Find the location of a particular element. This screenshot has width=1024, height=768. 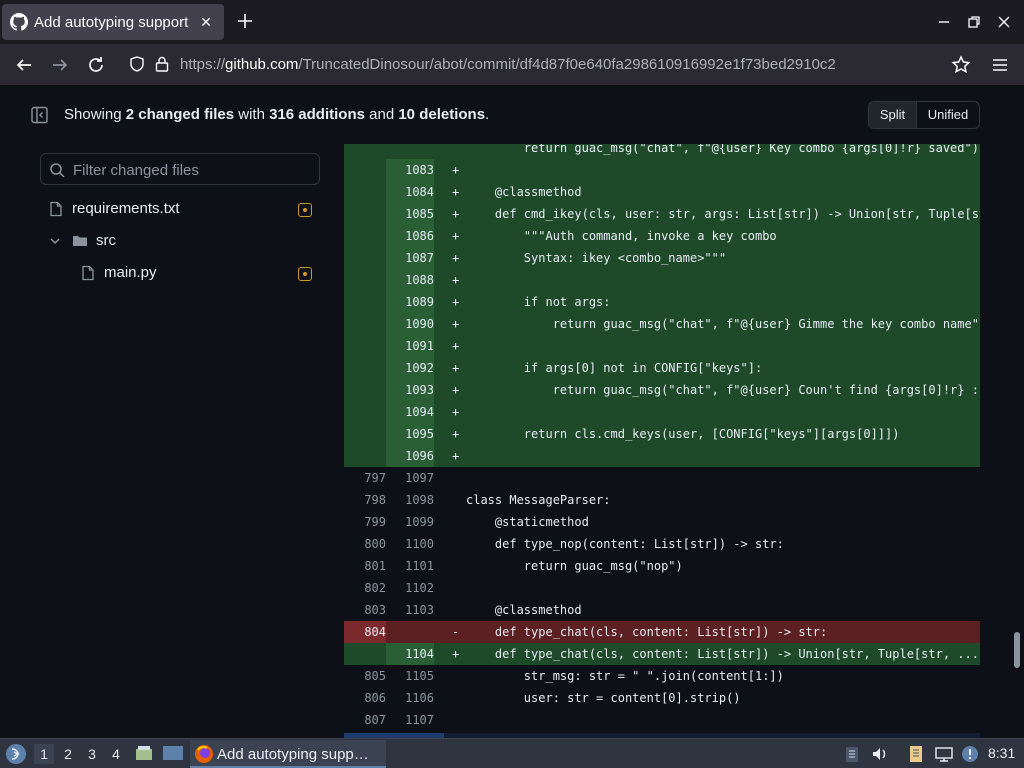

new-line-number: 1095 is located at coordinates (410, 434).